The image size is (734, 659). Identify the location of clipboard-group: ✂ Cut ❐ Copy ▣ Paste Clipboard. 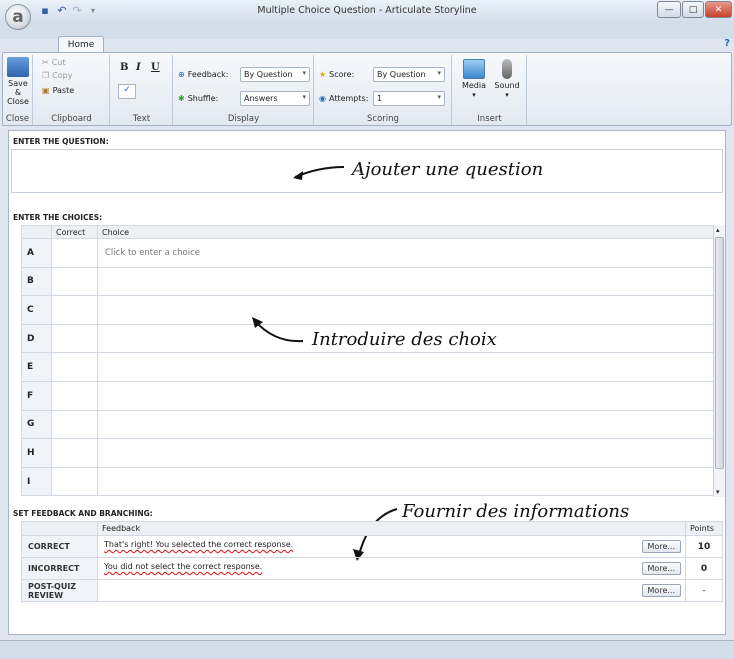
(72, 90).